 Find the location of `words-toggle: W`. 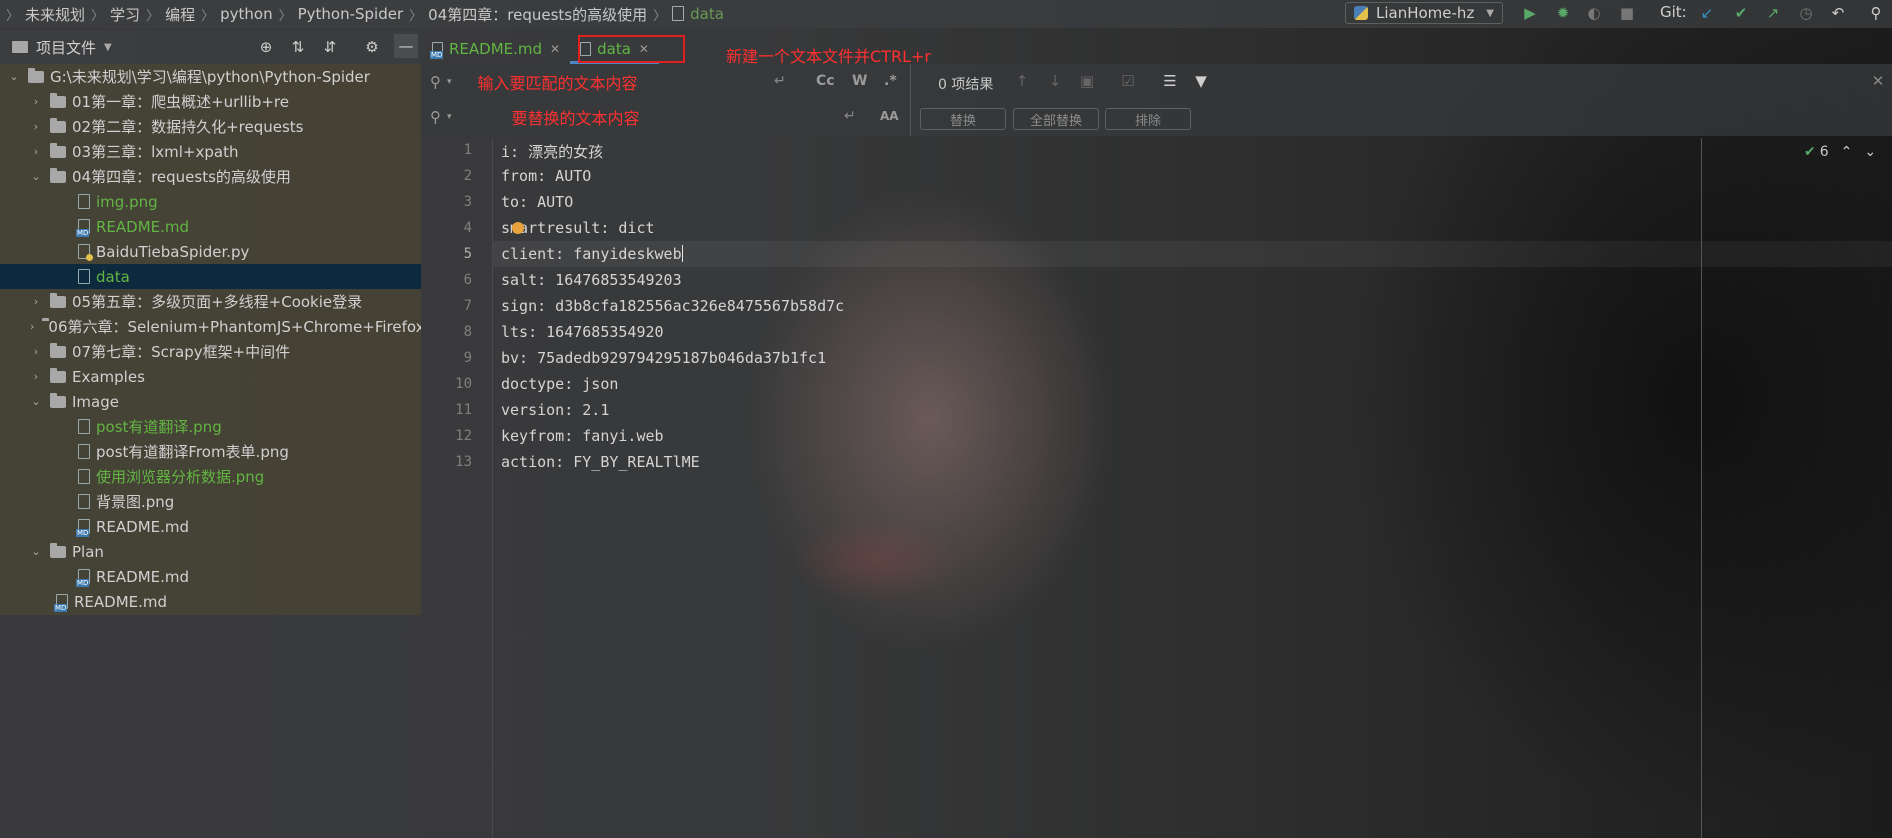

words-toggle: W is located at coordinates (859, 81).